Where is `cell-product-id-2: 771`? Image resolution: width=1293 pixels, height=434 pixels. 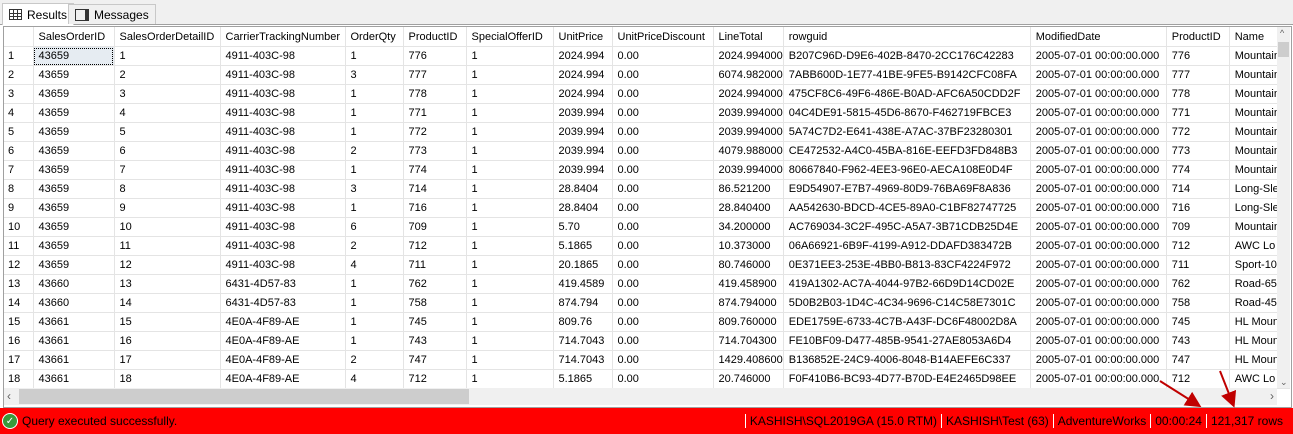
cell-product-id-2: 771 is located at coordinates (1198, 113).